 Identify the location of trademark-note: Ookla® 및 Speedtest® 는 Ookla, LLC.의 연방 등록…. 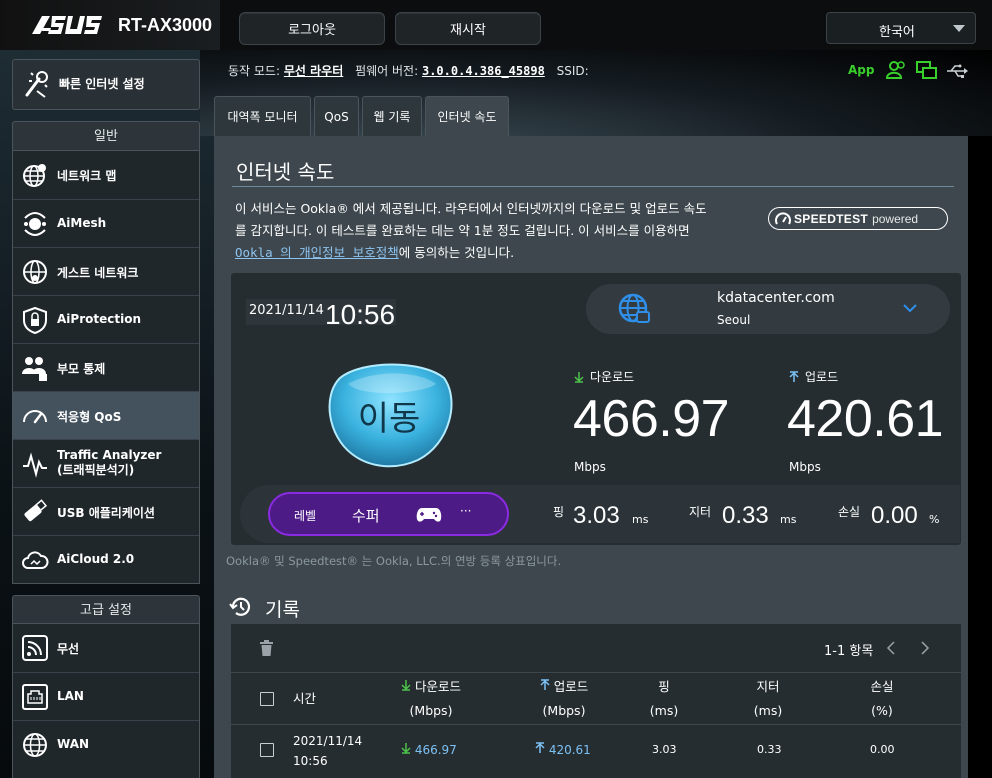
(394, 561).